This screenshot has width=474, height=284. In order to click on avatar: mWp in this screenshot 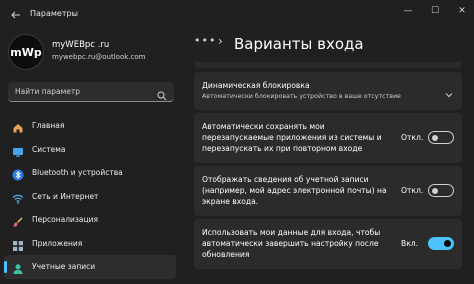, I will do `click(26, 52)`.